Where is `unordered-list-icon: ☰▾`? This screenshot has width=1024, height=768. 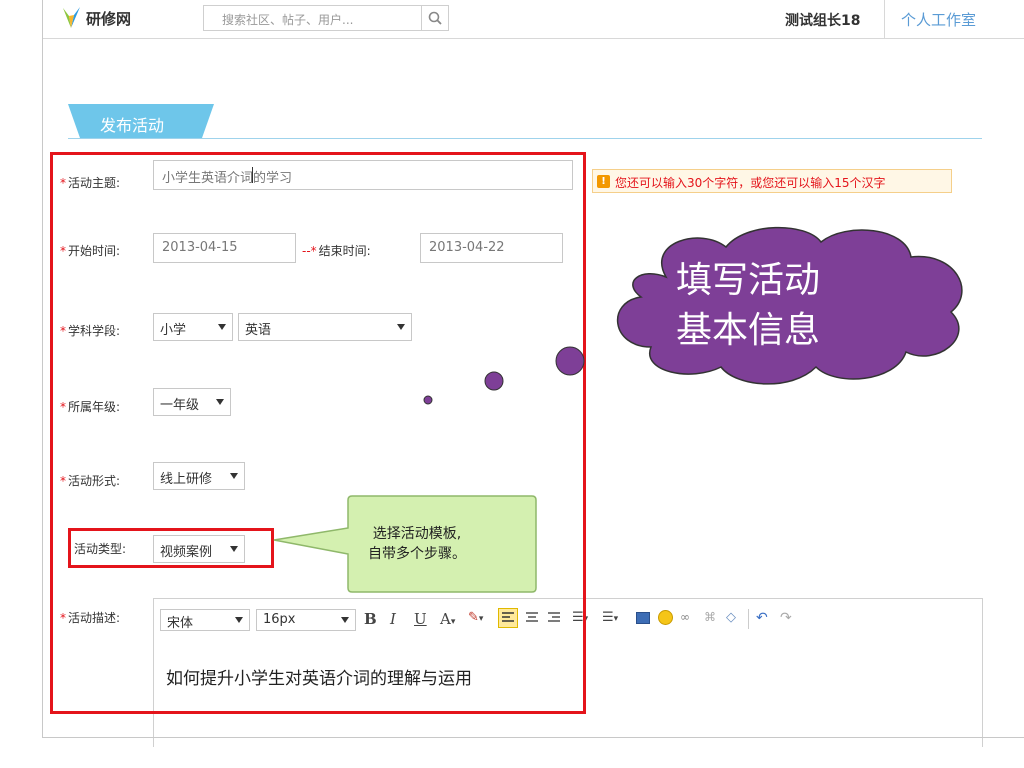 unordered-list-icon: ☰▾ is located at coordinates (610, 617).